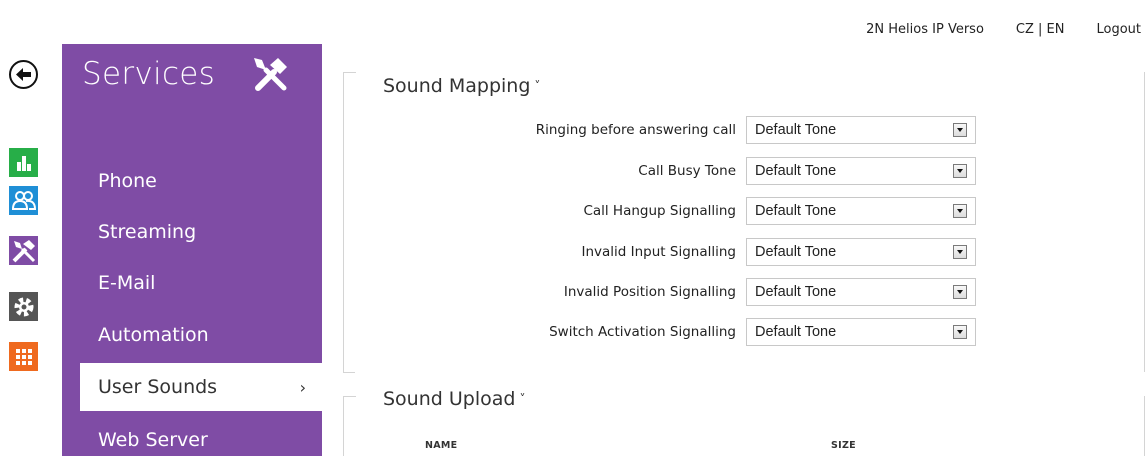 This screenshot has height=456, width=1147. What do you see at coordinates (861, 130) in the screenshot?
I see `ringing-tone-select: Default Tone` at bounding box center [861, 130].